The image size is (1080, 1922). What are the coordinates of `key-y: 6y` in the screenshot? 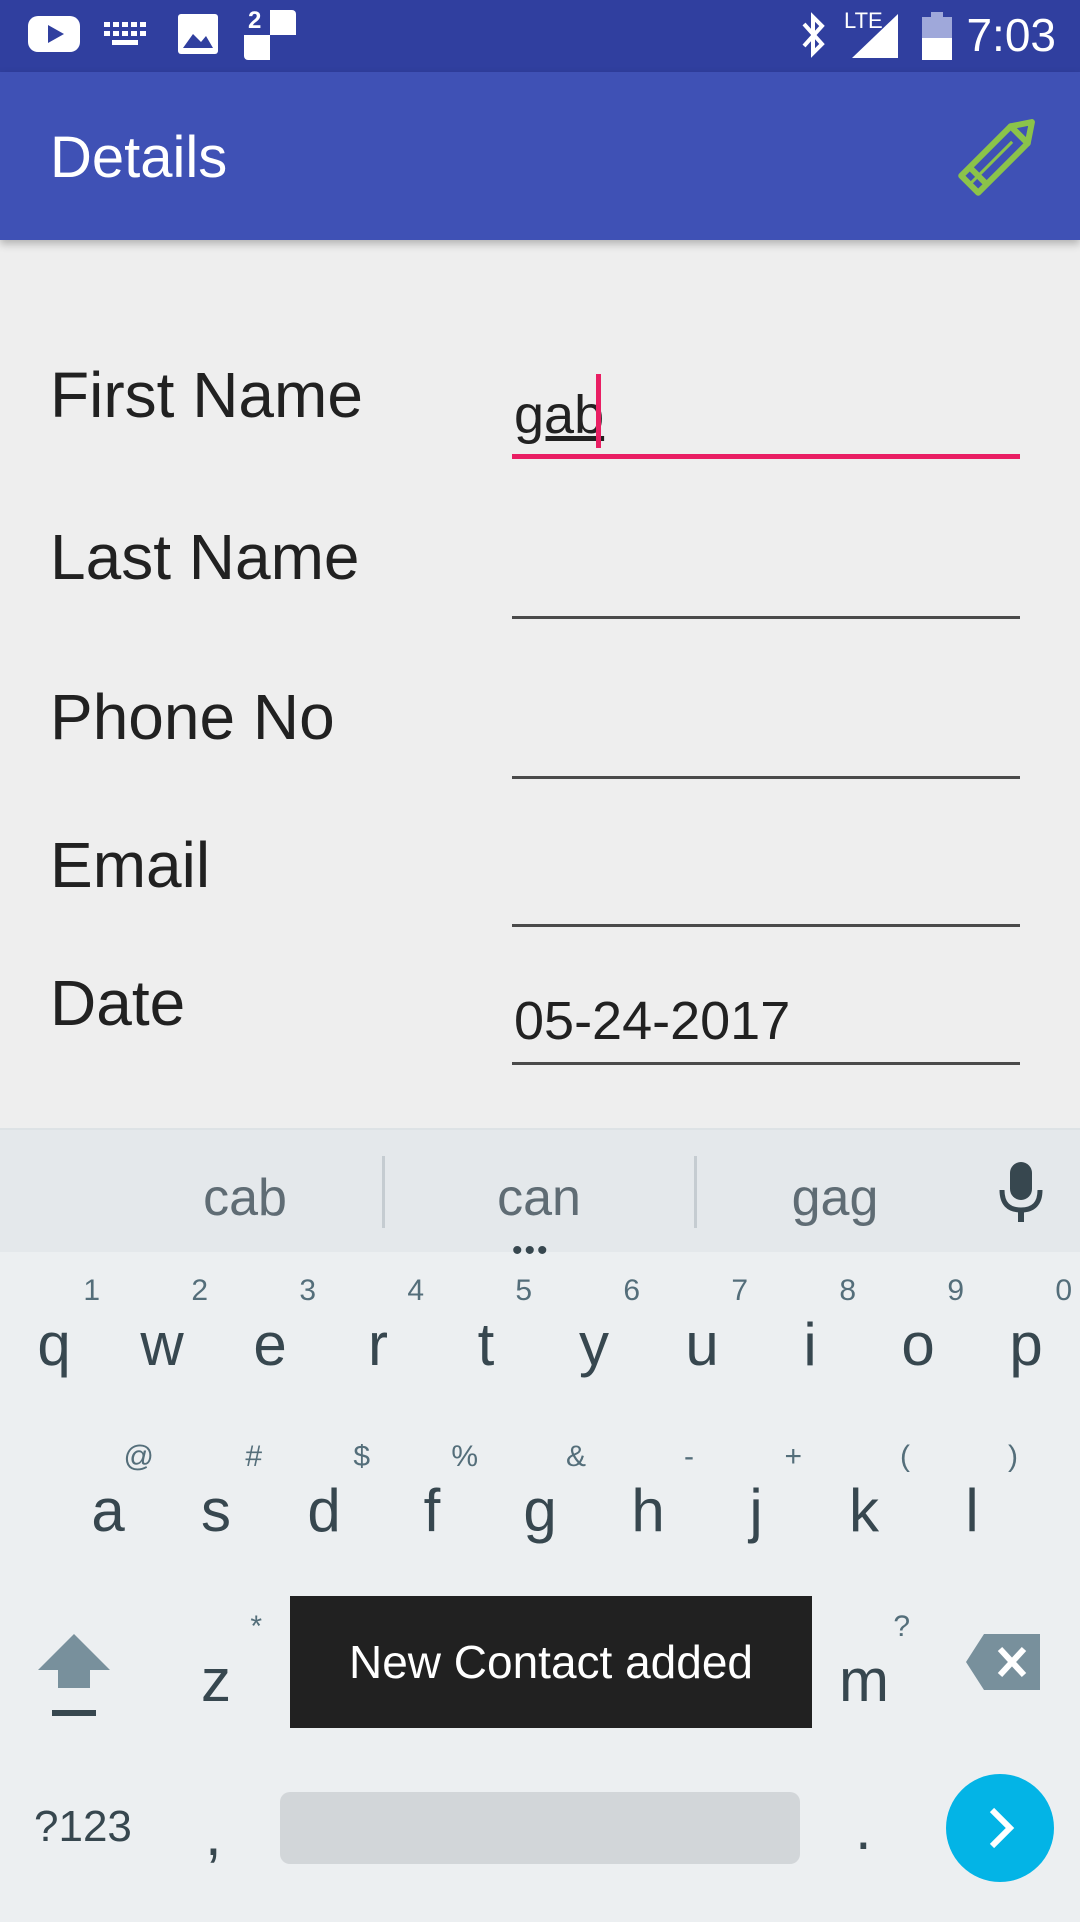 It's located at (594, 1330).